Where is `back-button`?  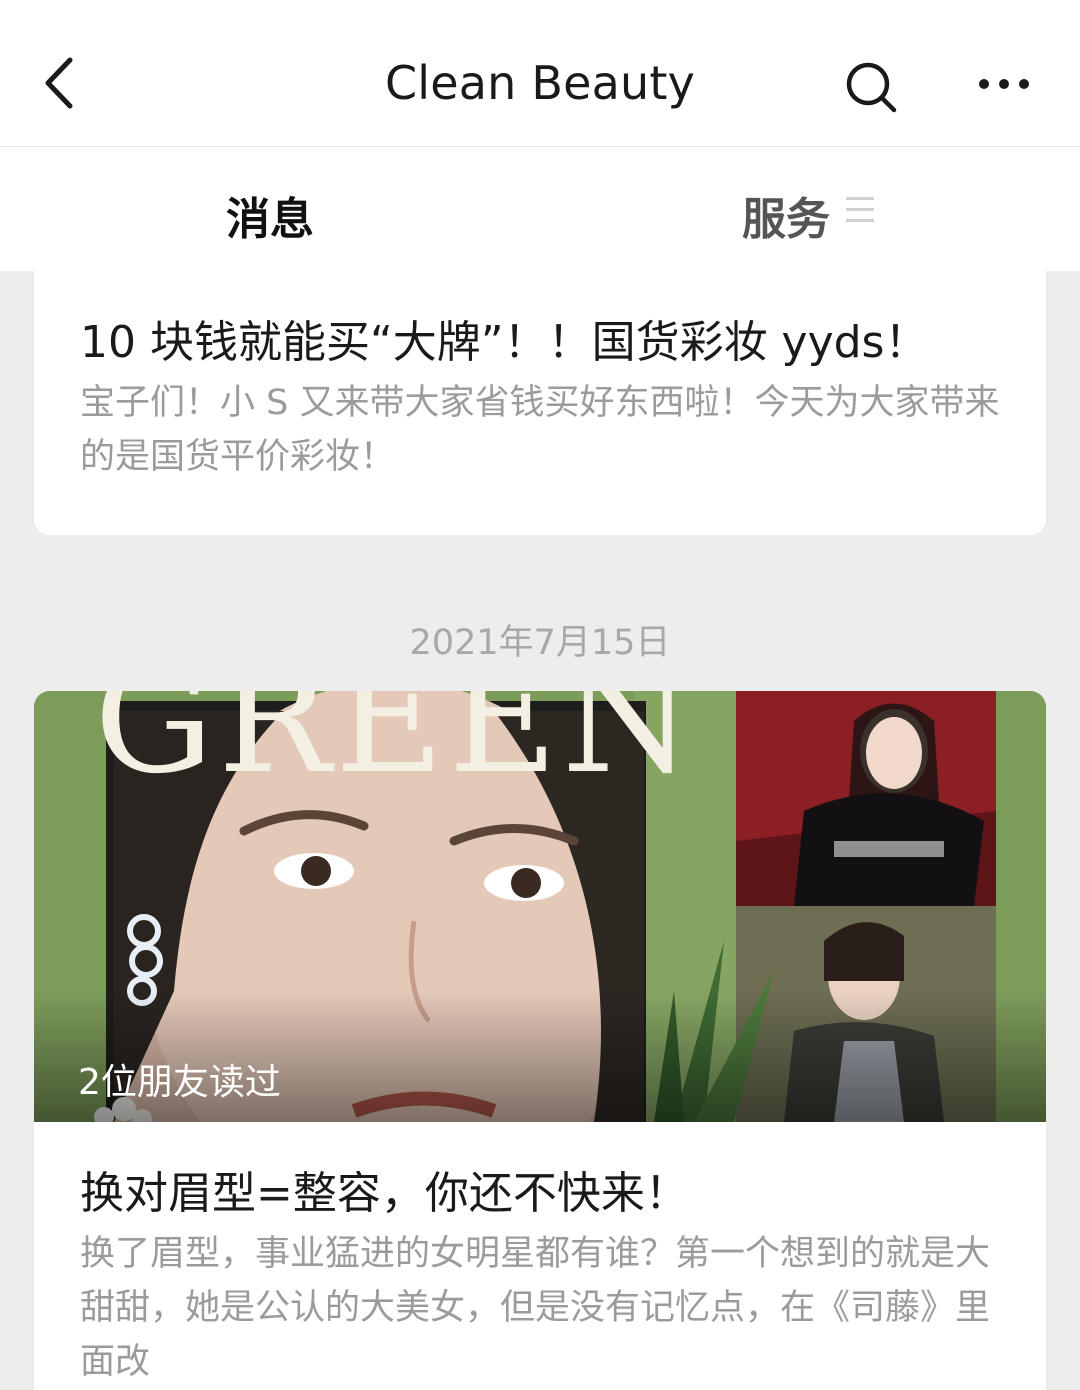 back-button is located at coordinates (65, 83).